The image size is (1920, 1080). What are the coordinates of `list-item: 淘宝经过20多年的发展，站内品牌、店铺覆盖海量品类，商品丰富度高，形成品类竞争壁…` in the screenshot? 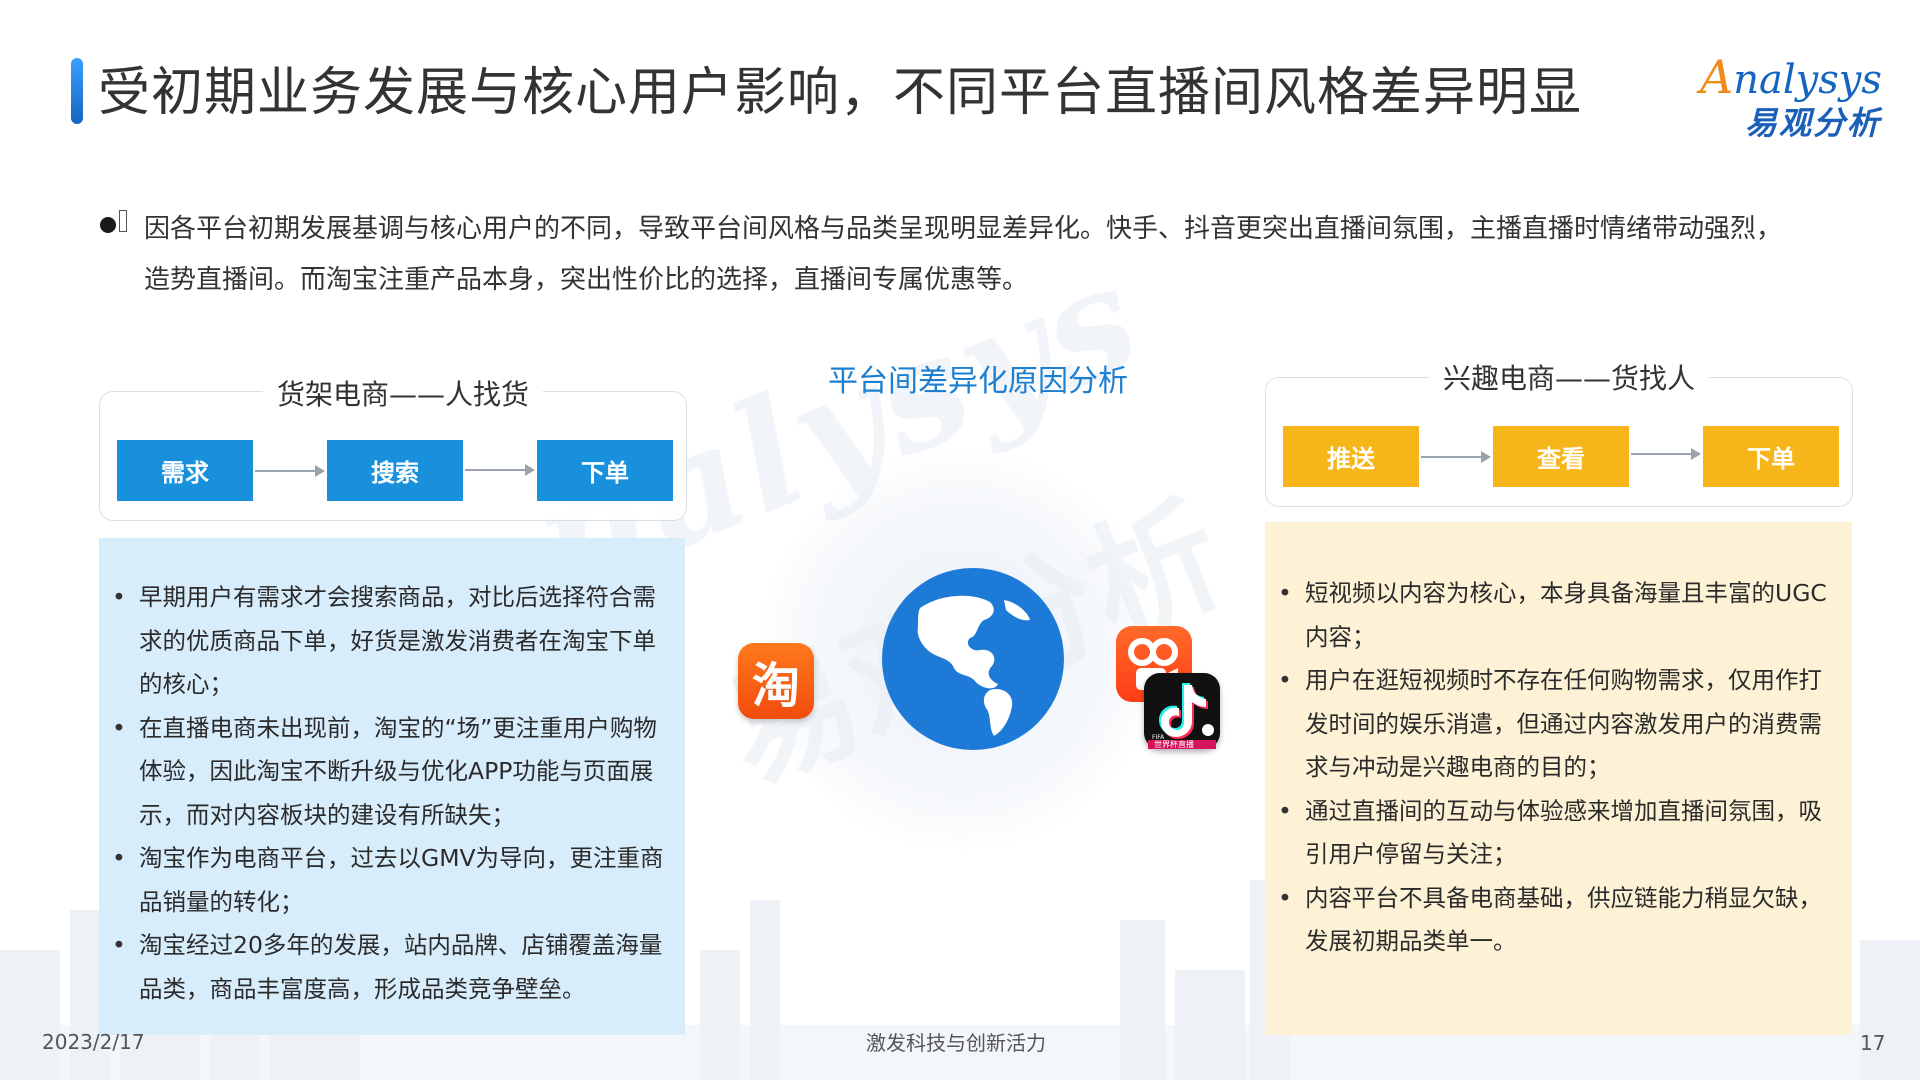 It's located at (391, 967).